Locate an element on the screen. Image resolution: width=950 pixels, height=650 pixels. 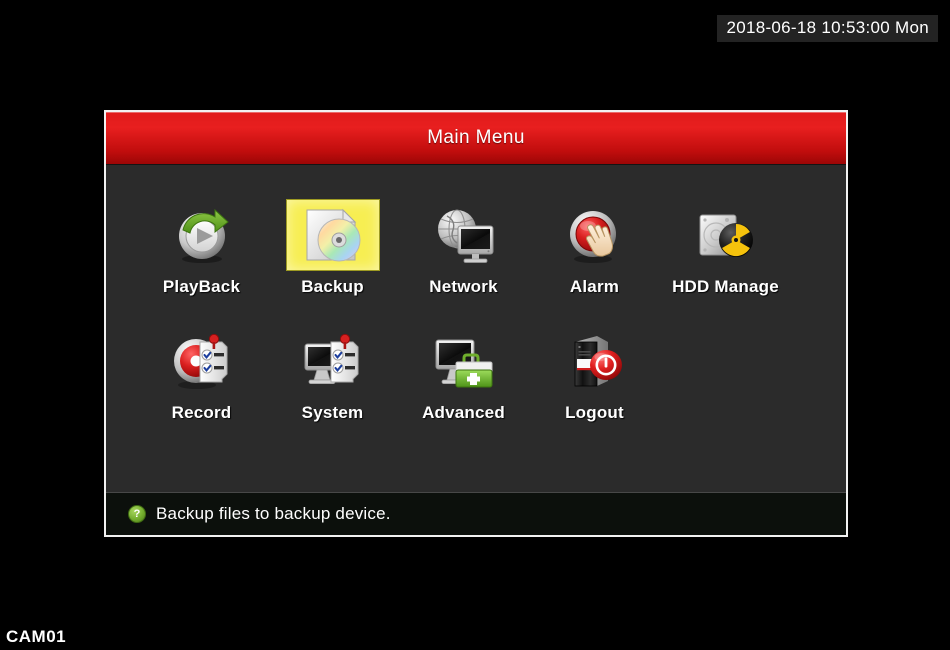
menu-item-label: Logout is located at coordinates (594, 412).